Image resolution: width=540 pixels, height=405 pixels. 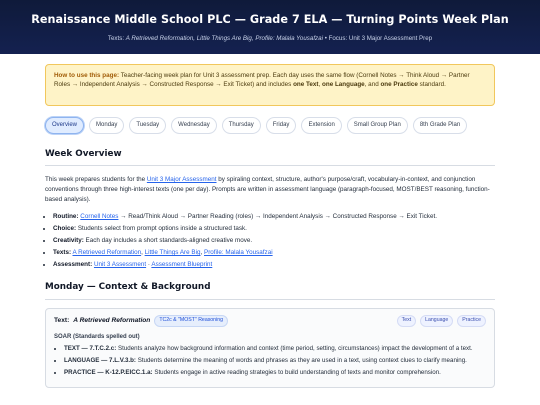 I want to click on notice-sep-2: , and, so click(x=371, y=85).